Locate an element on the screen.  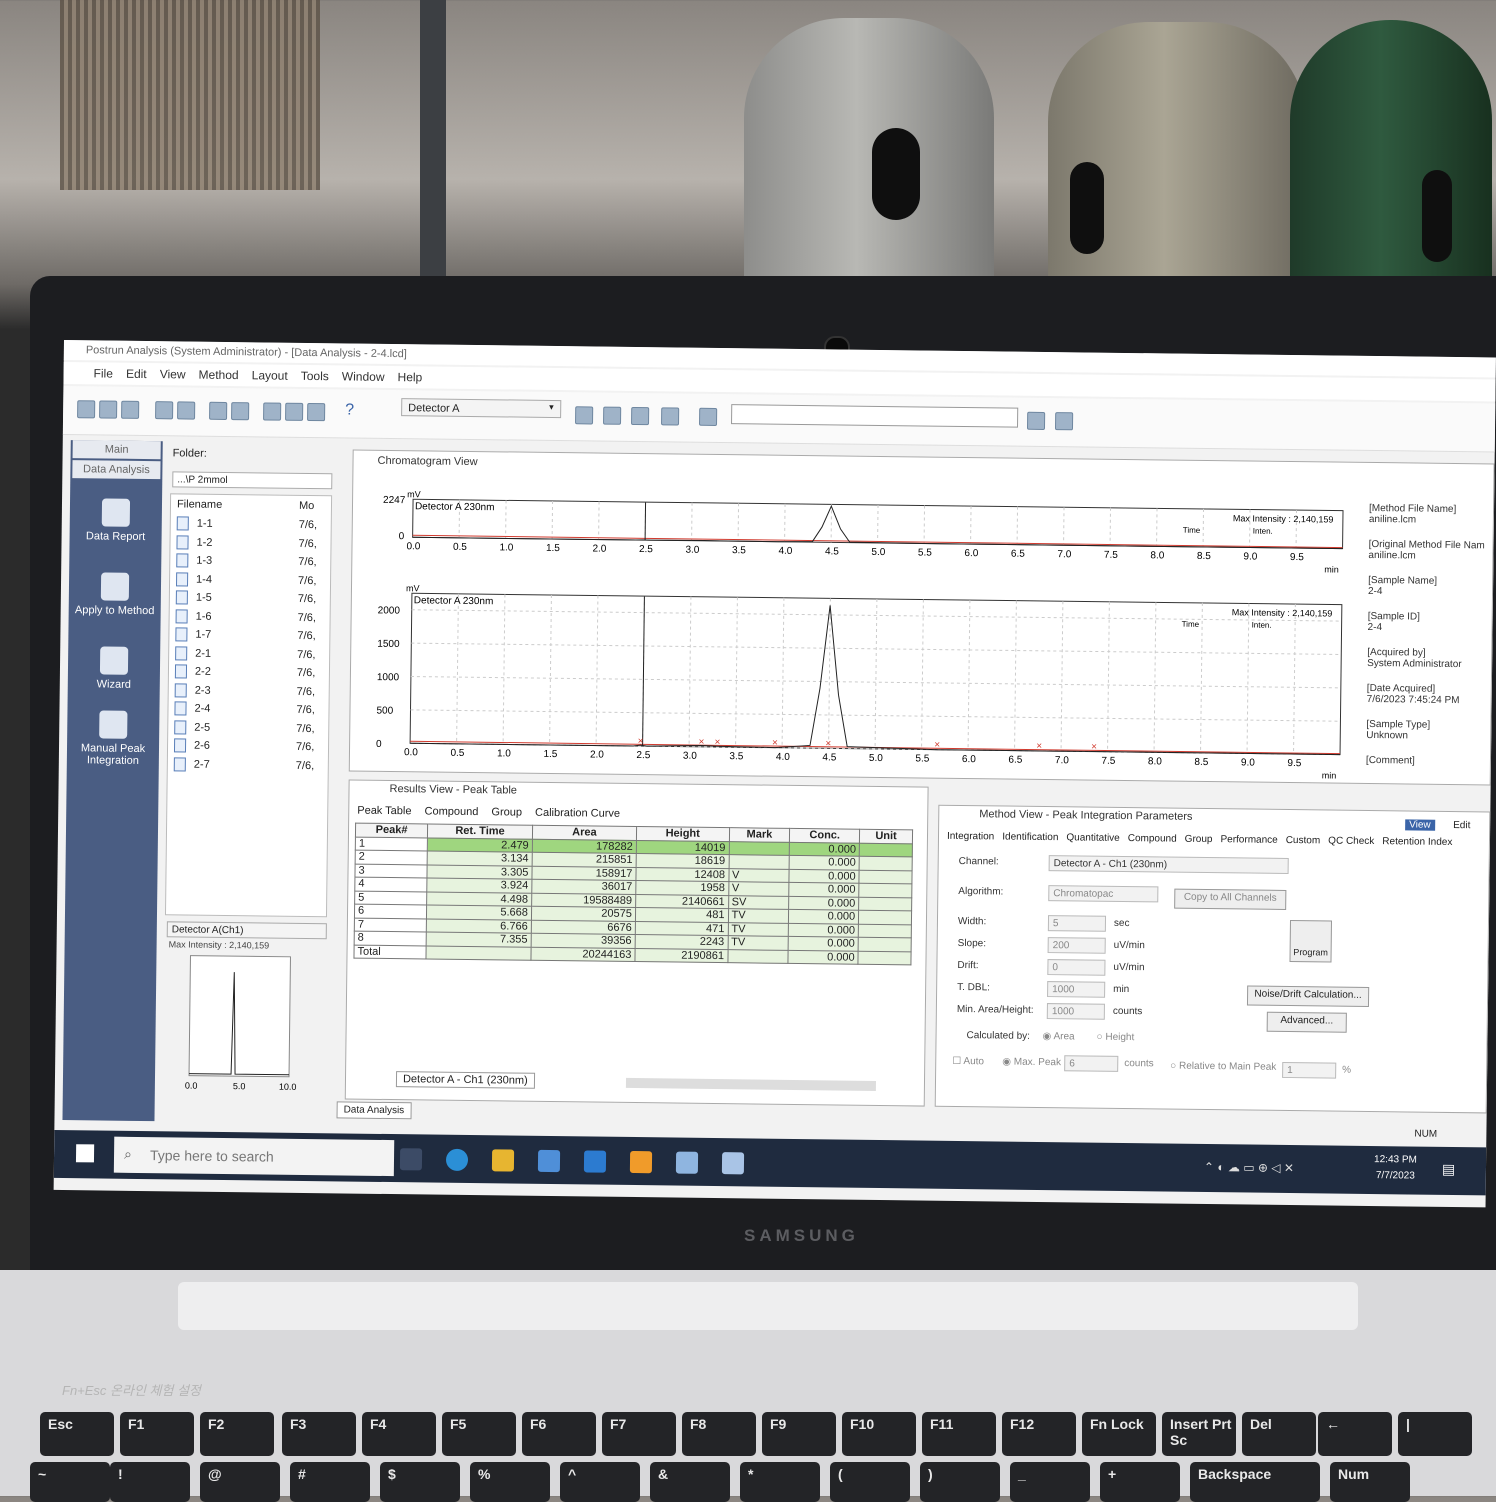
detector-select: Detector A is located at coordinates (481, 408).